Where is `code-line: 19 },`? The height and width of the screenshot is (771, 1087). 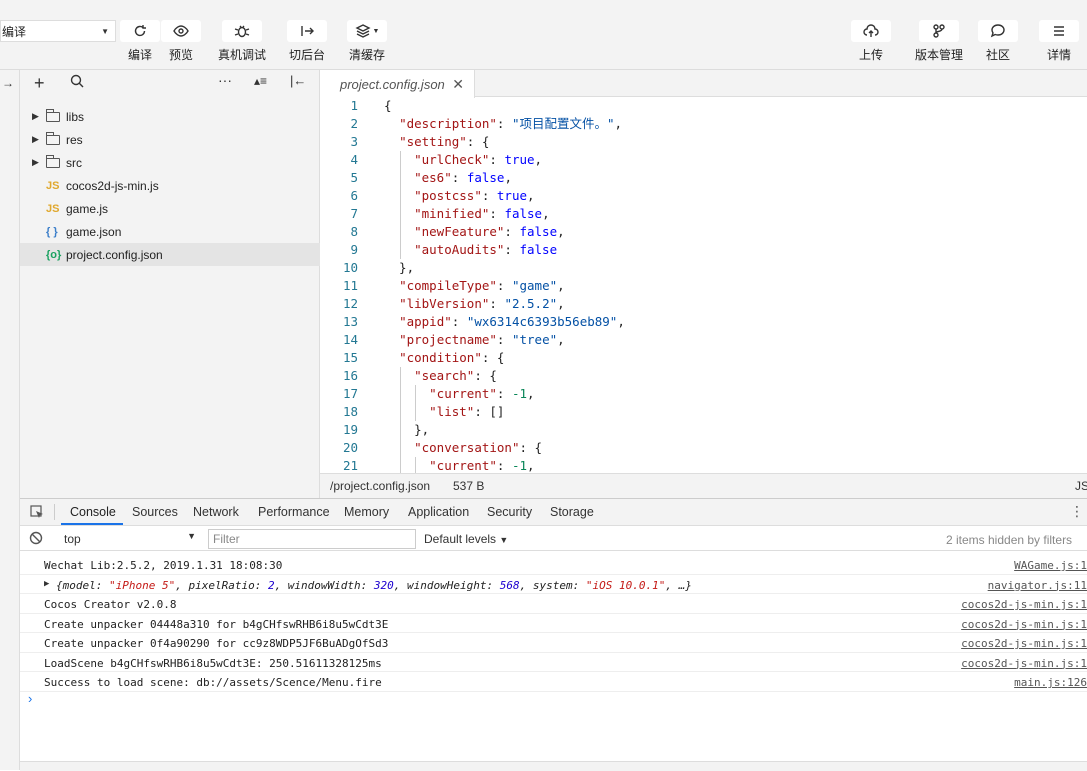 code-line: 19 }, is located at coordinates (703, 430).